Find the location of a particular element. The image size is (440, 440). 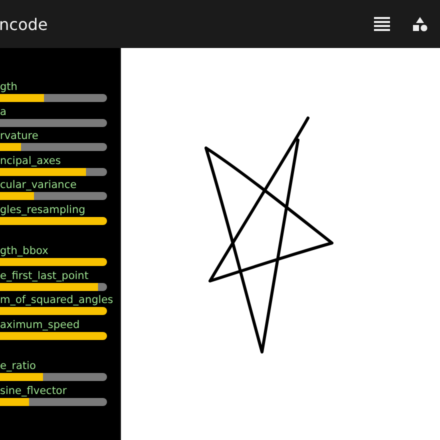

feature-label: rvature is located at coordinates (20, 136).